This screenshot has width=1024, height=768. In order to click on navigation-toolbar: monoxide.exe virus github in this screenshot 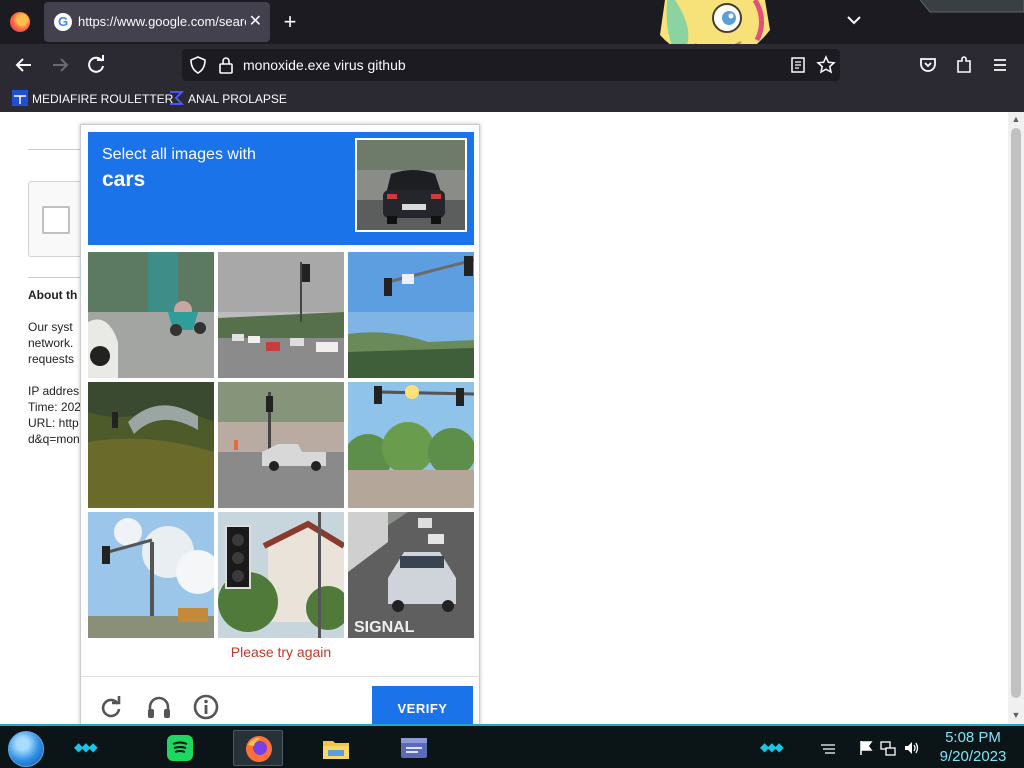, I will do `click(512, 65)`.